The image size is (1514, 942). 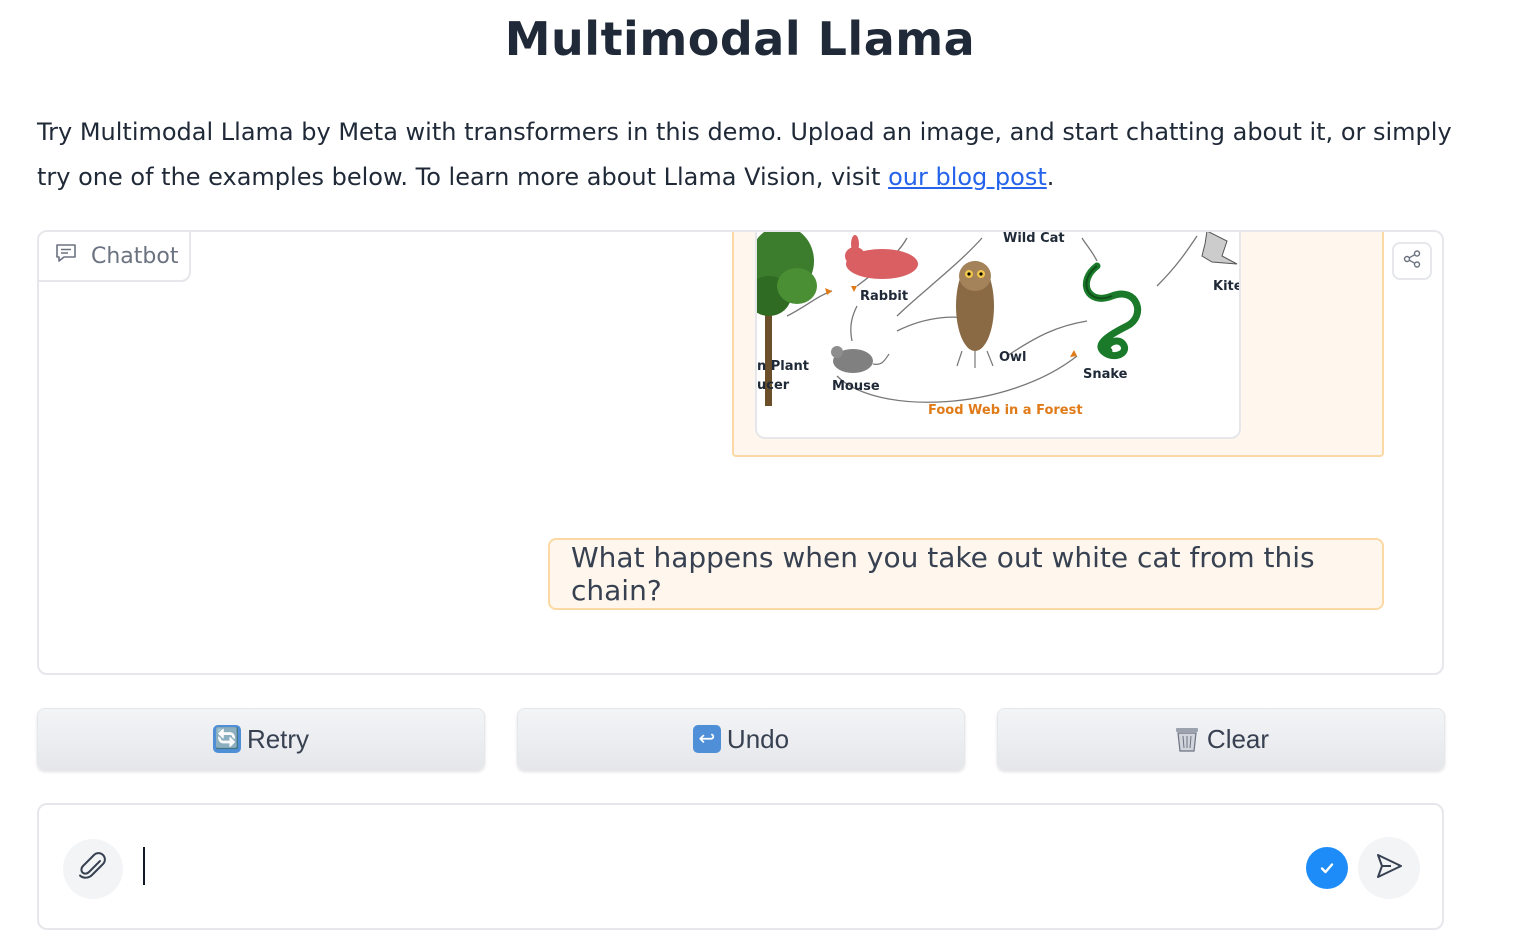 What do you see at coordinates (884, 296) in the screenshot?
I see `label-rabbit: Rabbit` at bounding box center [884, 296].